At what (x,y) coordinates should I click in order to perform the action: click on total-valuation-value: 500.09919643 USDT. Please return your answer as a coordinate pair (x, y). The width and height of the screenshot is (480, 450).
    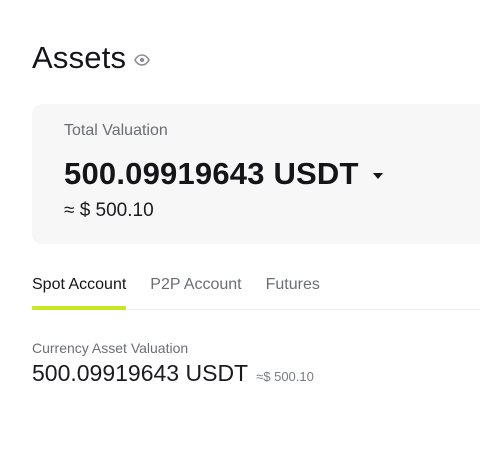
    Looking at the image, I should click on (211, 173).